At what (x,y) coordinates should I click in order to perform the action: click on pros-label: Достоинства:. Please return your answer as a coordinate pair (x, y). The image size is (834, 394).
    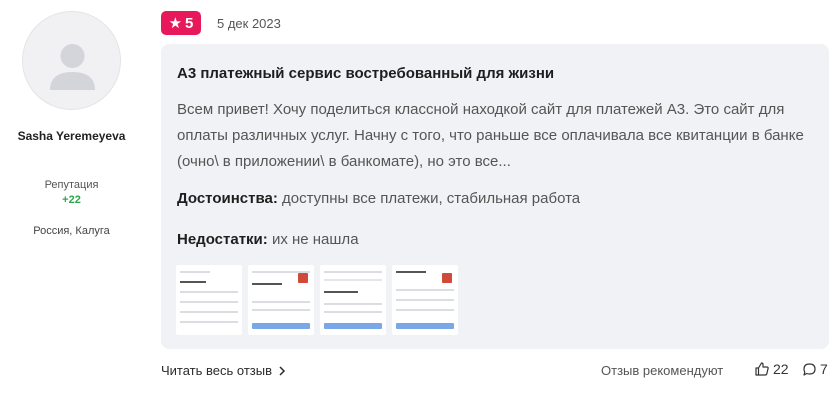
    Looking at the image, I should click on (227, 198).